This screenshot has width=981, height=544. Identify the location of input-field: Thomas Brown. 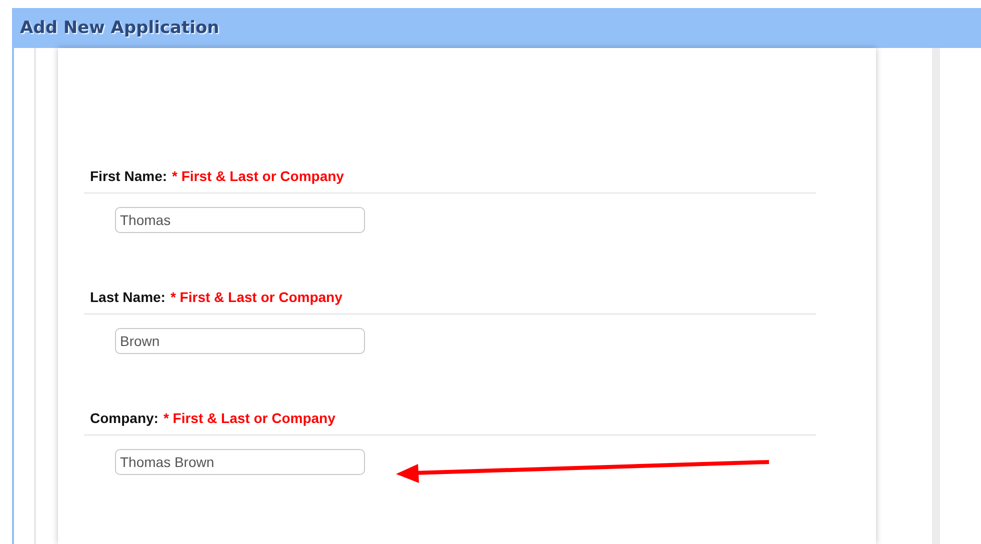
(240, 462).